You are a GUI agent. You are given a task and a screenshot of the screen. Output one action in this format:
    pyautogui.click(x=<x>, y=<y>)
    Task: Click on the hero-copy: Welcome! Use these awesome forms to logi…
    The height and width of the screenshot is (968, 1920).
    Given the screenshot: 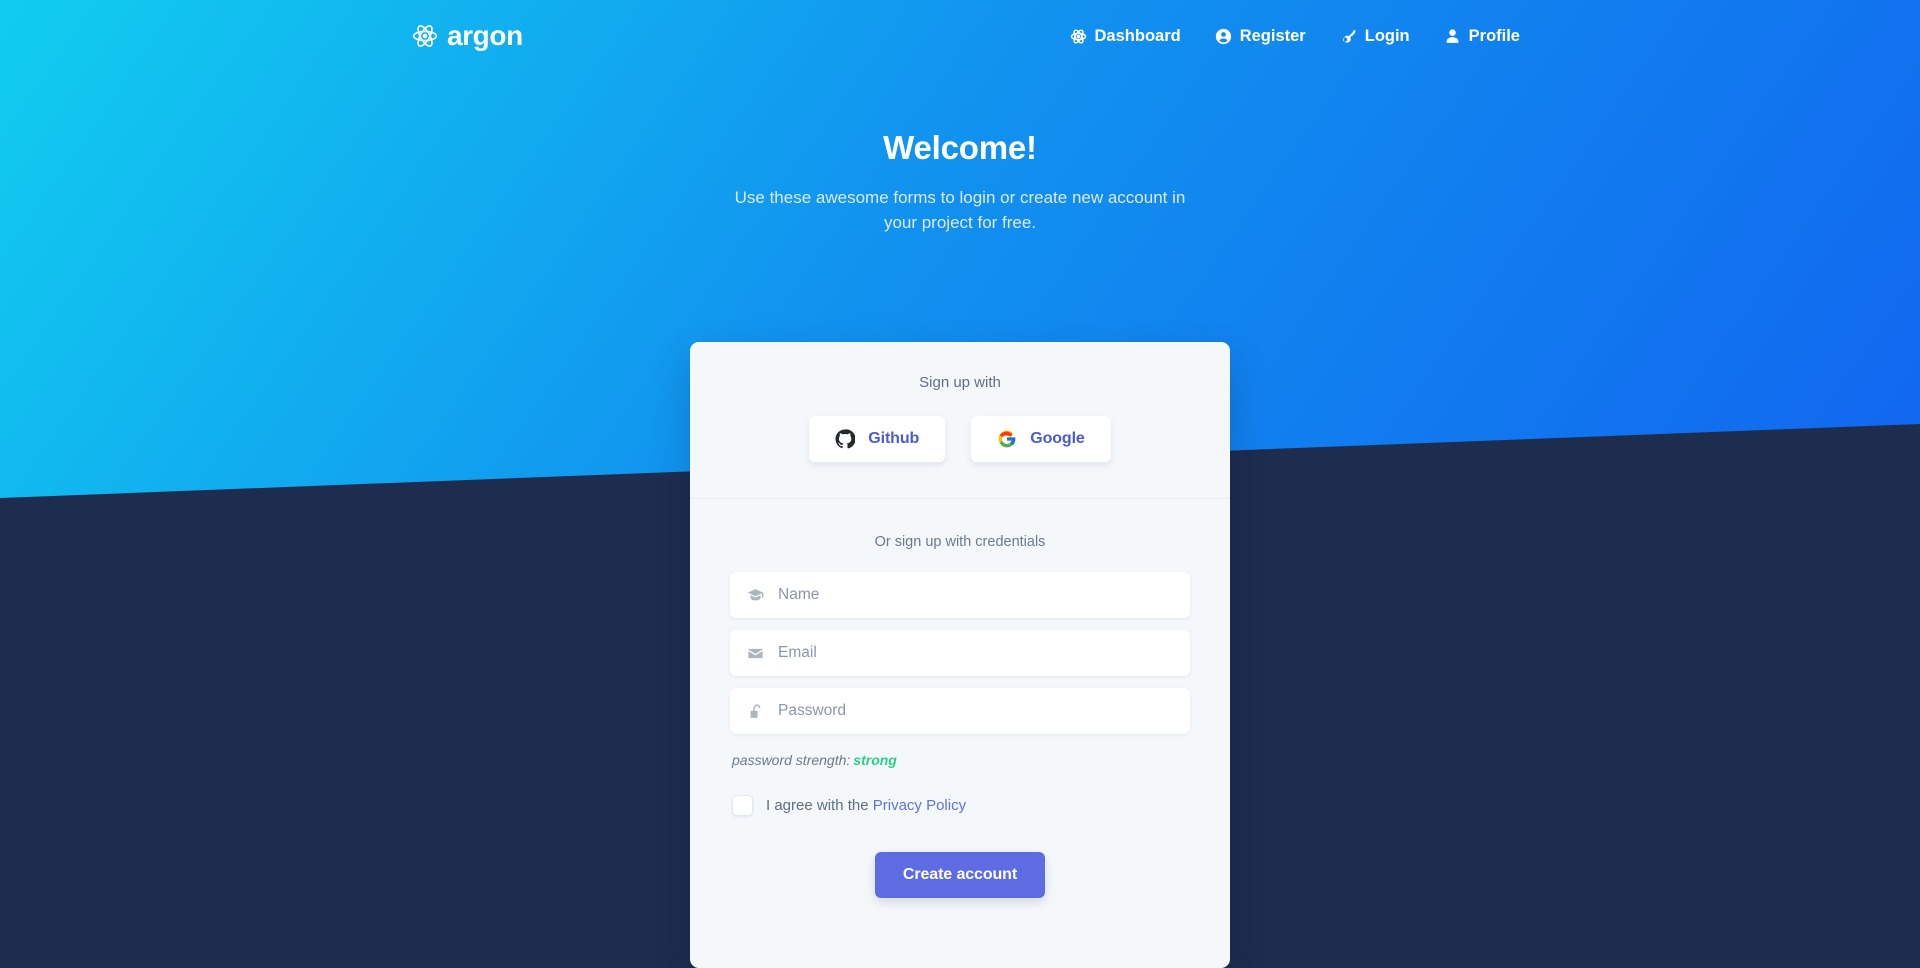 What is the action you would take?
    pyautogui.click(x=960, y=182)
    